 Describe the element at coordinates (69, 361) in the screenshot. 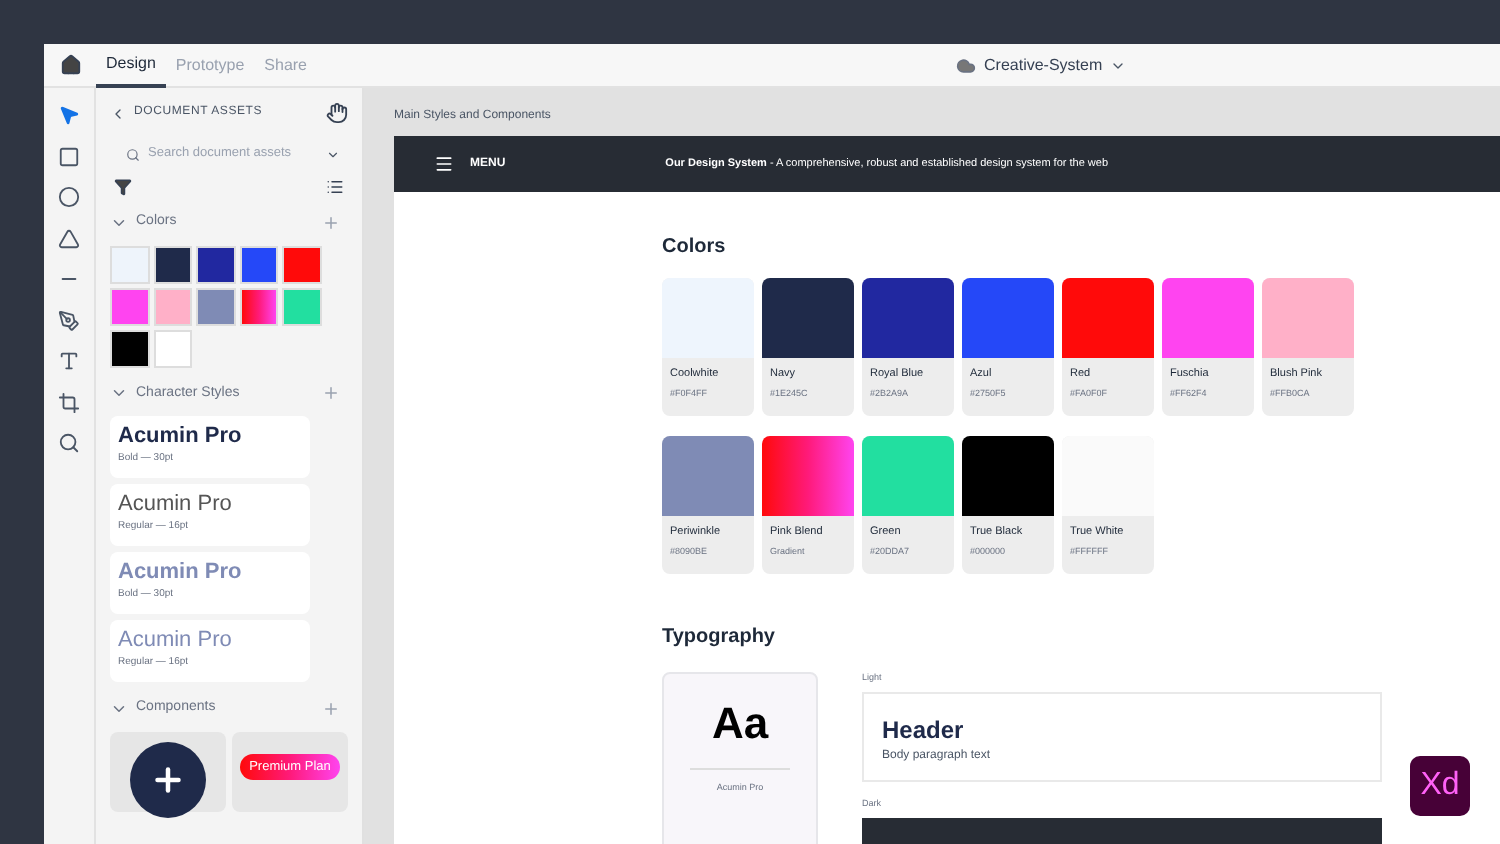

I see `text-icon` at that location.